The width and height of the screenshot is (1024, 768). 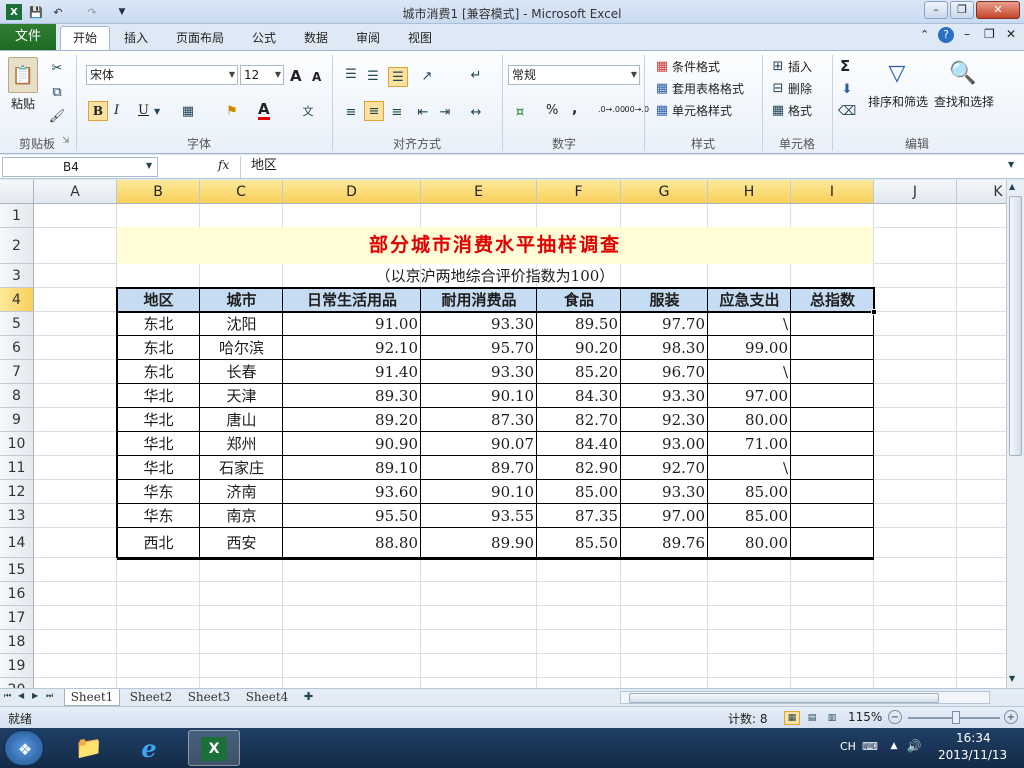 I want to click on column-header-k: K, so click(x=981, y=192).